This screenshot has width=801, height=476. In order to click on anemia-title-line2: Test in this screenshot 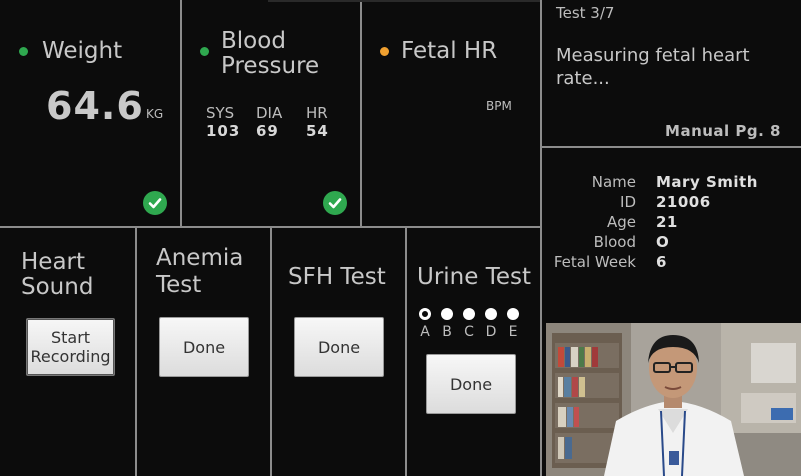, I will do `click(179, 285)`.